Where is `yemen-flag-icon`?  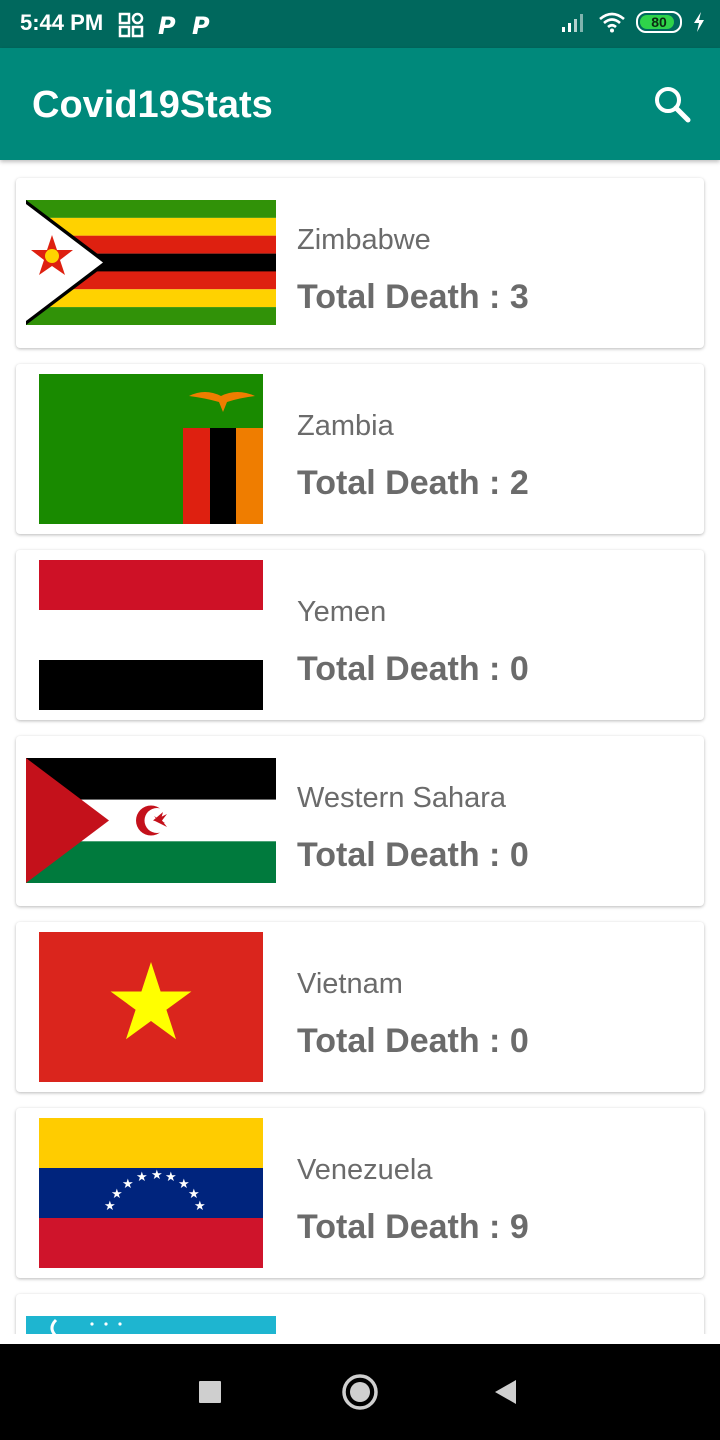
yemen-flag-icon is located at coordinates (151, 635).